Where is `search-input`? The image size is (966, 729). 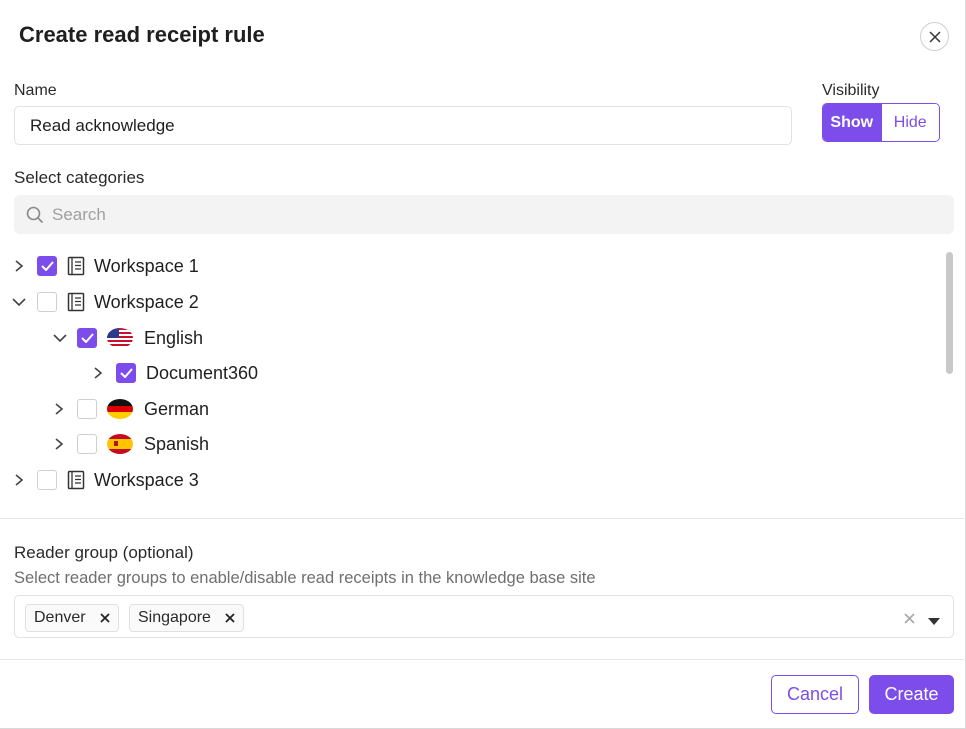 search-input is located at coordinates (482, 214).